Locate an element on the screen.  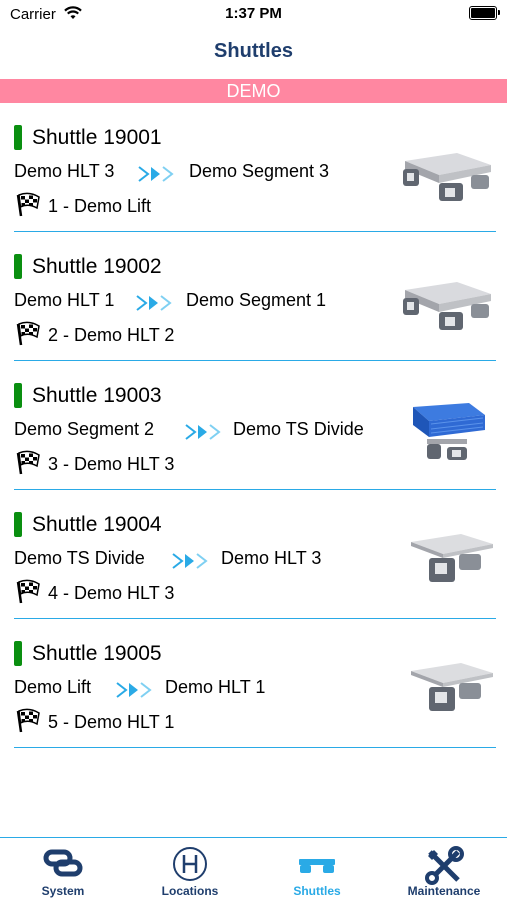
shuttle-name: Shuttle 19003 is located at coordinates (97, 395).